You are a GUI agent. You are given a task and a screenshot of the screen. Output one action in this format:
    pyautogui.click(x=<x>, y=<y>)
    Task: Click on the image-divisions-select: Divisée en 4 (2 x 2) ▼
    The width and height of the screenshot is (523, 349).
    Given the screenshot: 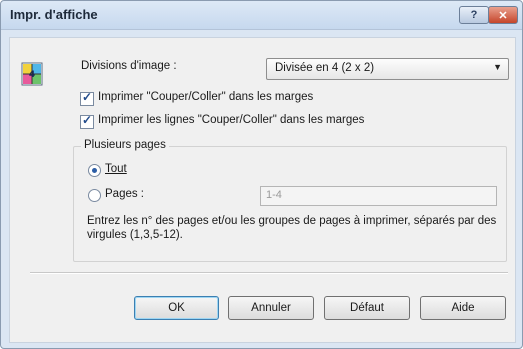 What is the action you would take?
    pyautogui.click(x=387, y=69)
    